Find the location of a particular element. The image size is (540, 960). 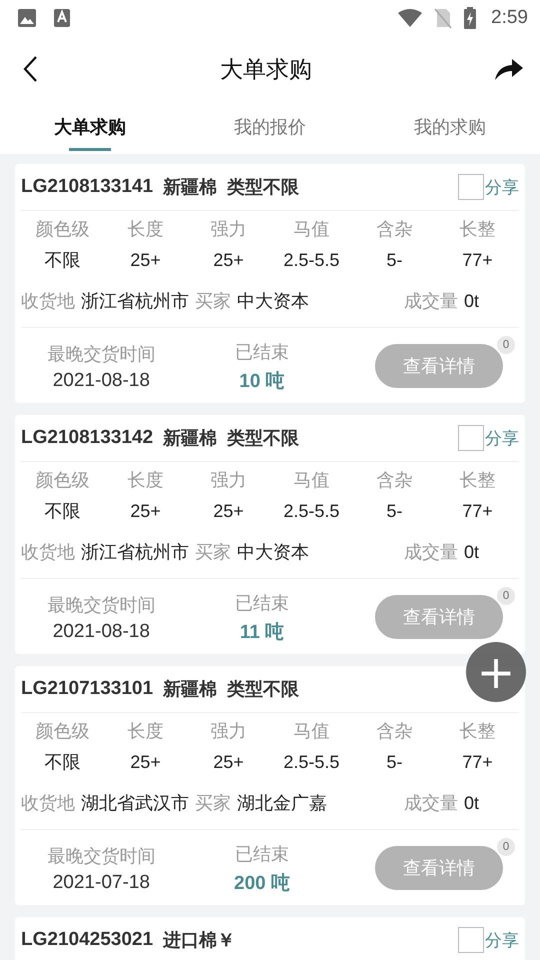

wifi-icon is located at coordinates (410, 18).